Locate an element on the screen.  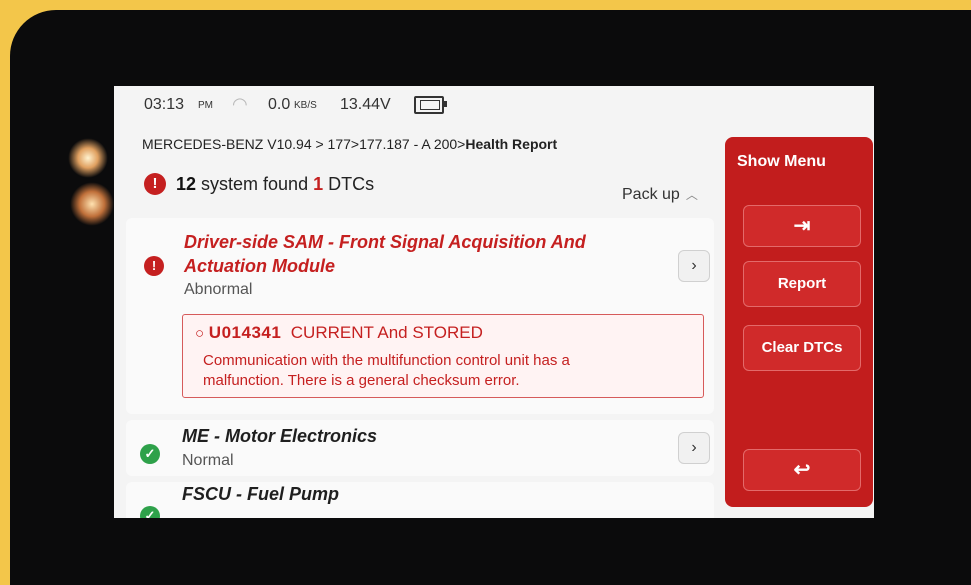
system-name: ME - Motor Electronics is located at coordinates (280, 436).